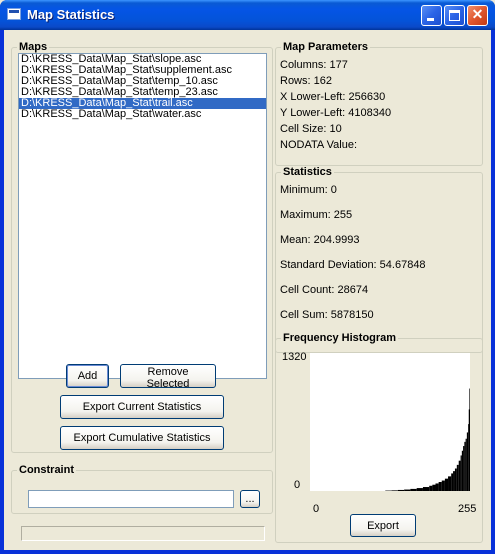  What do you see at coordinates (336, 113) in the screenshot?
I see `y-lower-left-value: Y Lower-Left: 4108340` at bounding box center [336, 113].